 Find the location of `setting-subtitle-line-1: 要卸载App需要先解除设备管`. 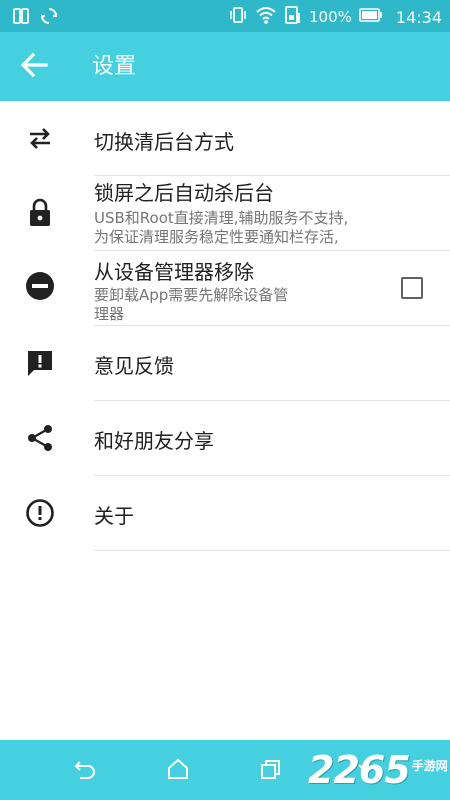

setting-subtitle-line-1: 要卸载App需要先解除设备管 is located at coordinates (191, 295).